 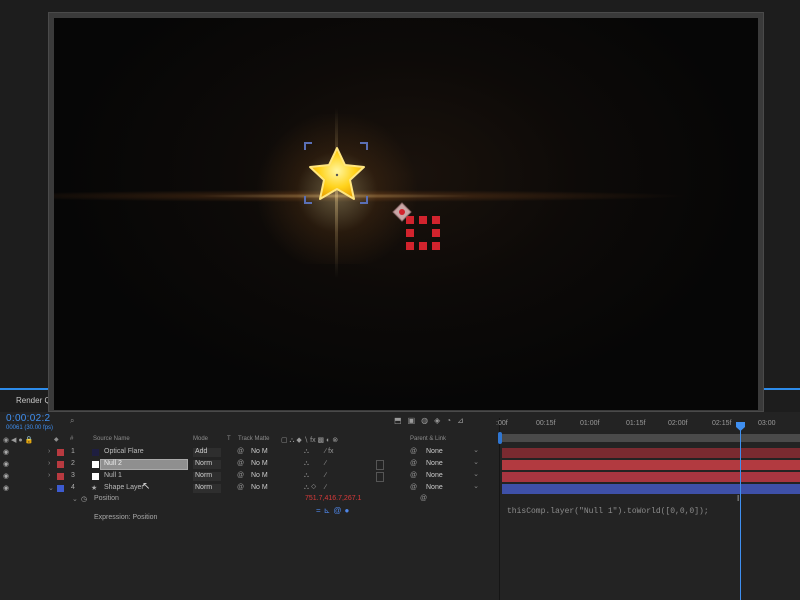 I want to click on comp-mini-flowchart-icon: ⬒, so click(x=401, y=420).